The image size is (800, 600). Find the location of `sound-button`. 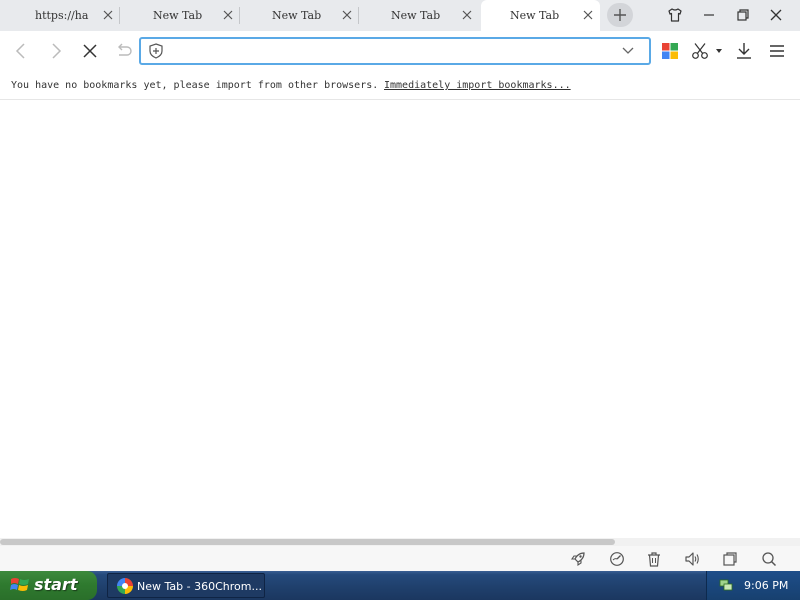

sound-button is located at coordinates (692, 559).